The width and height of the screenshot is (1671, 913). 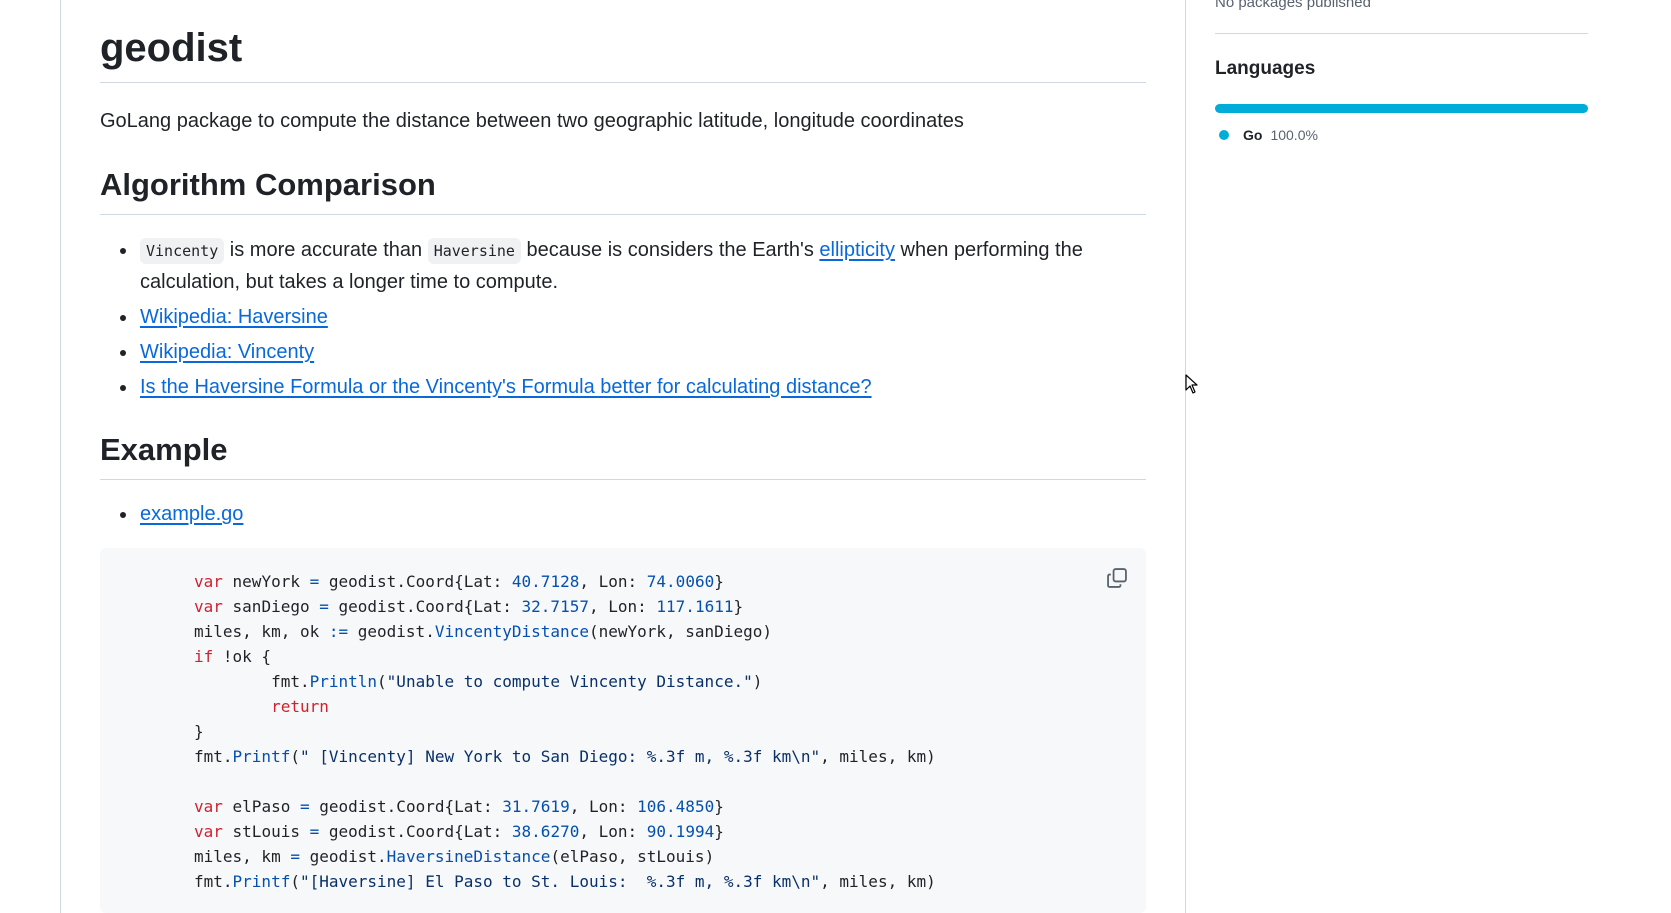 I want to click on language-bar, so click(x=1401, y=108).